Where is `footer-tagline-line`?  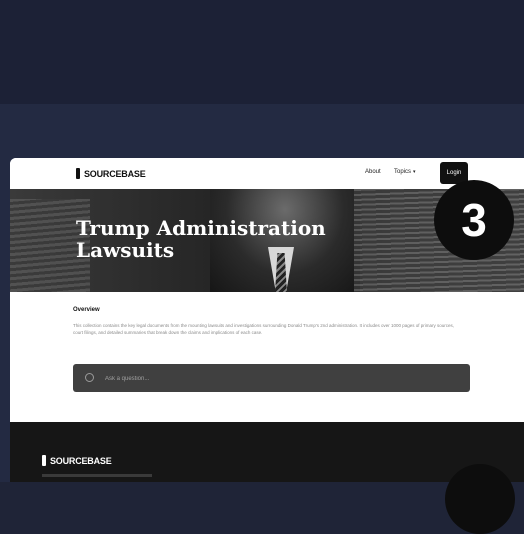
footer-tagline-line is located at coordinates (97, 475).